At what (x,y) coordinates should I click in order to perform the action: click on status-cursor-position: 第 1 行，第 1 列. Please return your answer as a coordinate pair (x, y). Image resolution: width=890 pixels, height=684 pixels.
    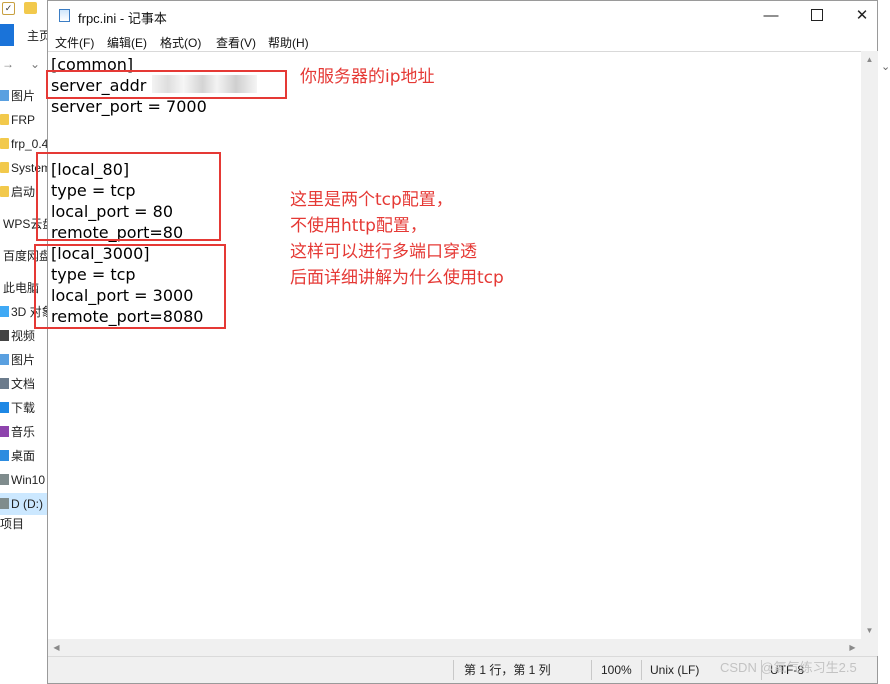
    Looking at the image, I should click on (507, 670).